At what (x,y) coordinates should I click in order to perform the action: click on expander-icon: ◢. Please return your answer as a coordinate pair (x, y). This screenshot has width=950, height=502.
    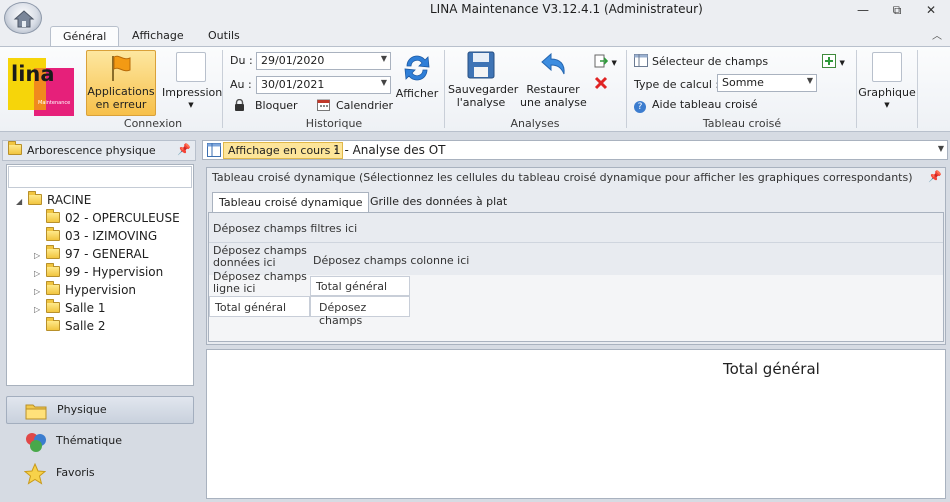
    Looking at the image, I should click on (22, 201).